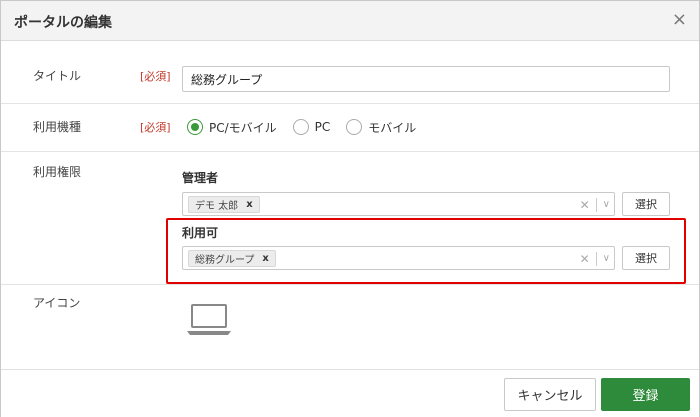 The width and height of the screenshot is (700, 417). What do you see at coordinates (350, 21) in the screenshot?
I see `dialog-header: ポータルの編集 ×` at bounding box center [350, 21].